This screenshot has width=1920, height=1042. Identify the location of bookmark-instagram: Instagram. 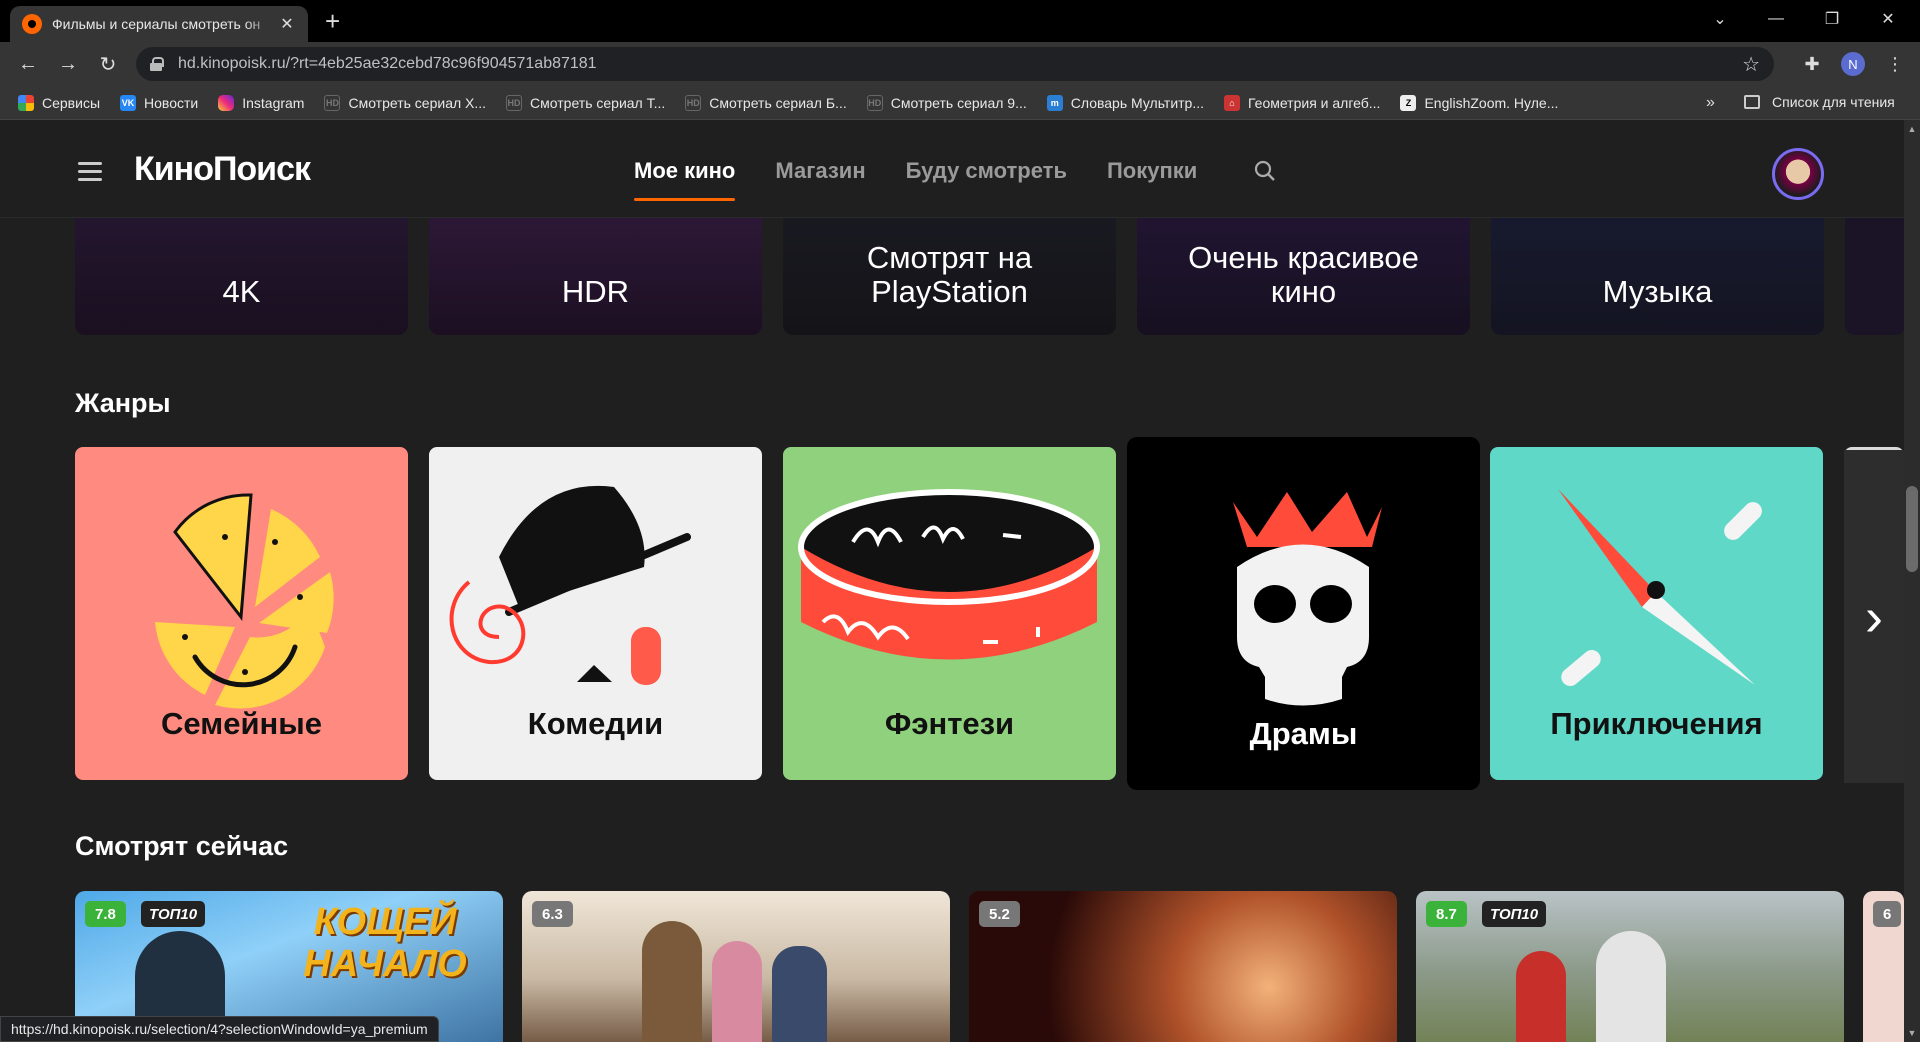
(261, 102).